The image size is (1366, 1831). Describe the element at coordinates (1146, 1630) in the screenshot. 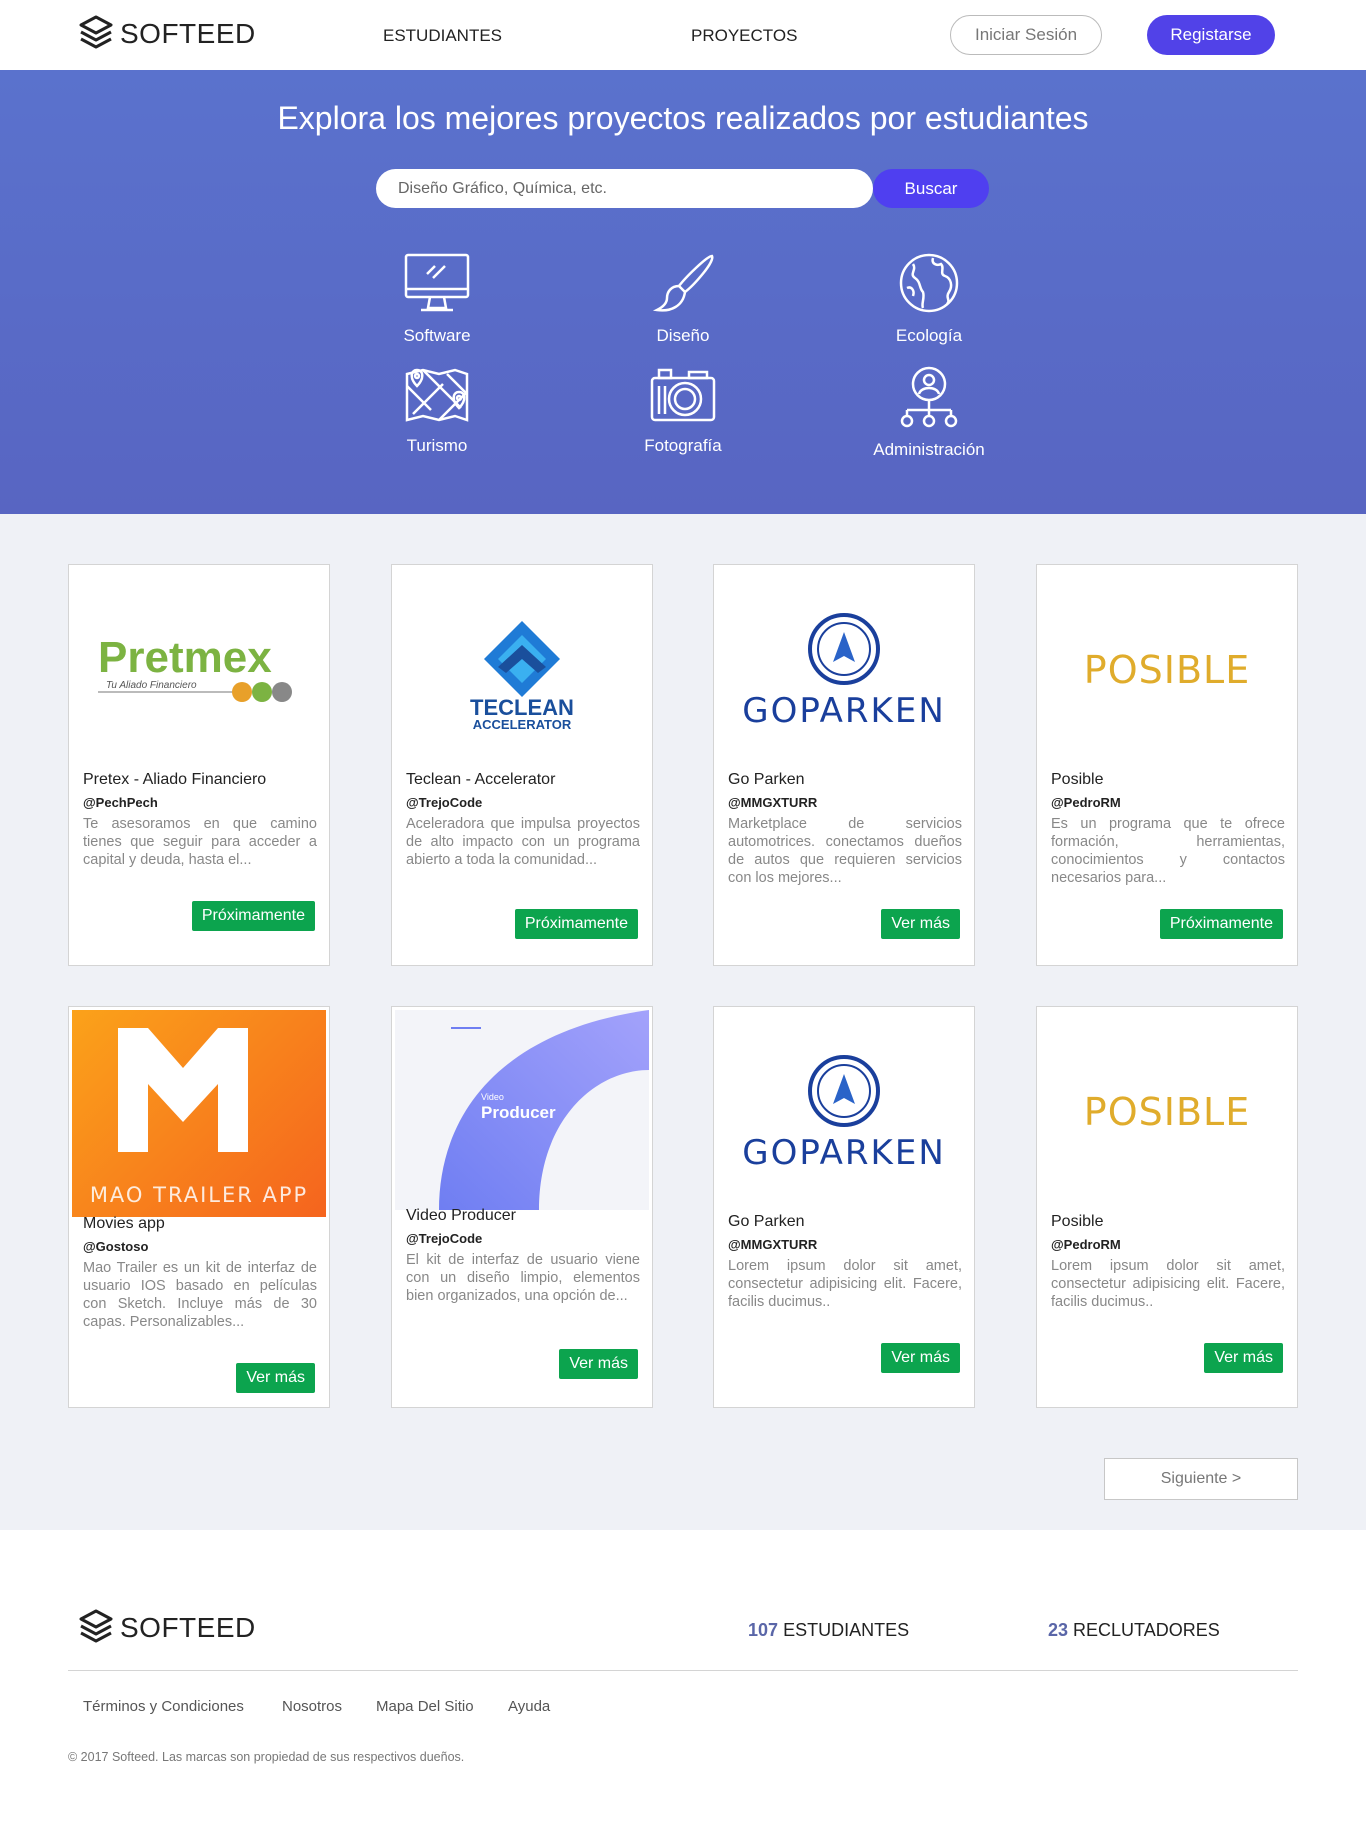

I see `recruiters-label: RECLUTADORES` at that location.